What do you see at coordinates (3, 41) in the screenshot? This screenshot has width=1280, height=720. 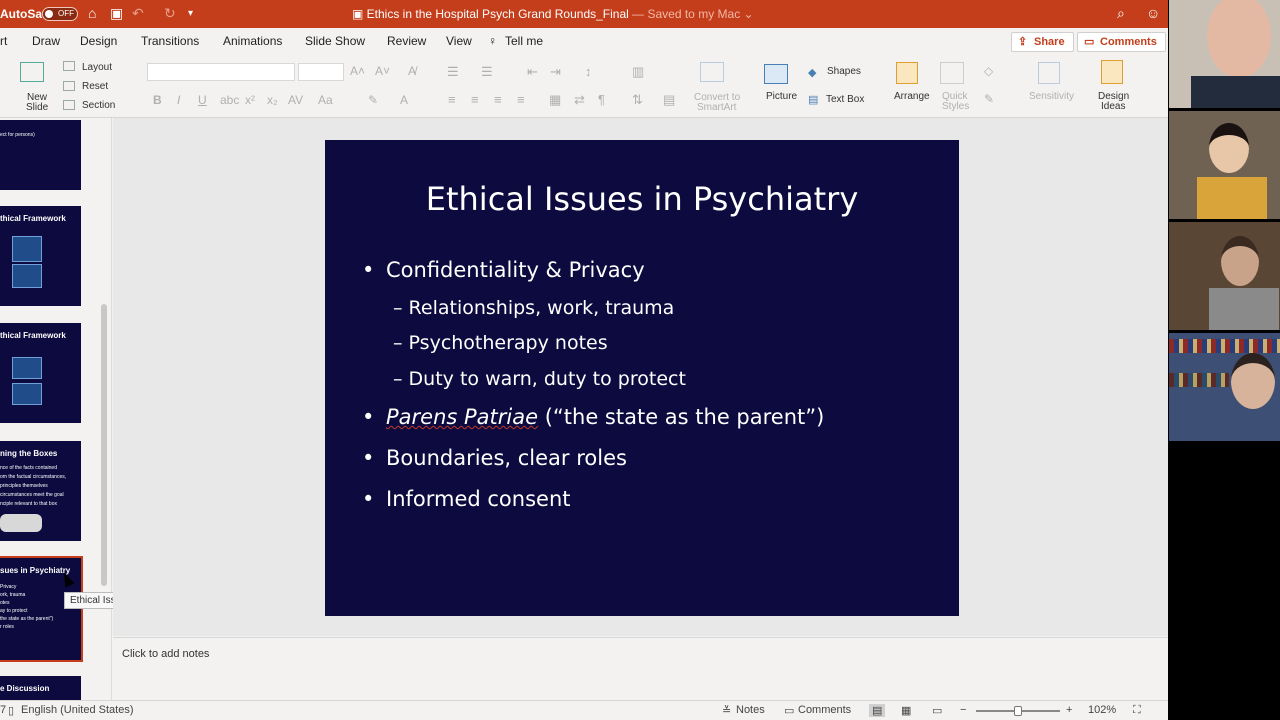 I see `tab-insert: rt` at bounding box center [3, 41].